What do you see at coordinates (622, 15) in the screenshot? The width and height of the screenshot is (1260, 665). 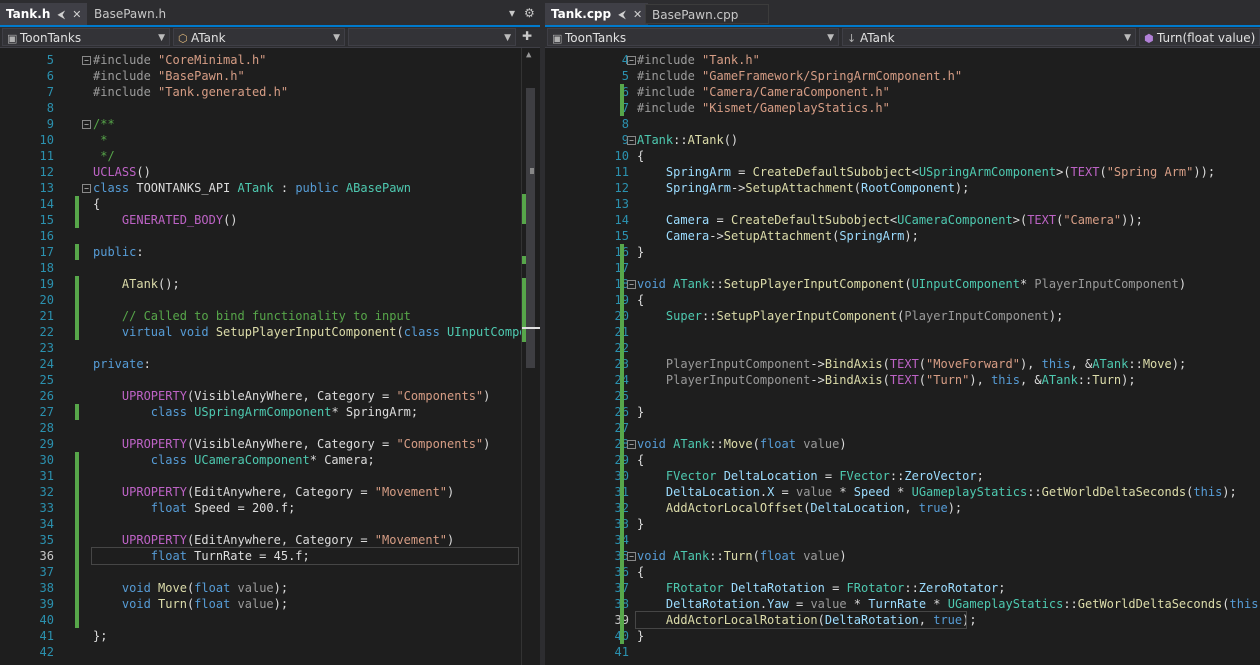 I see `pin-icon: ⮜` at bounding box center [622, 15].